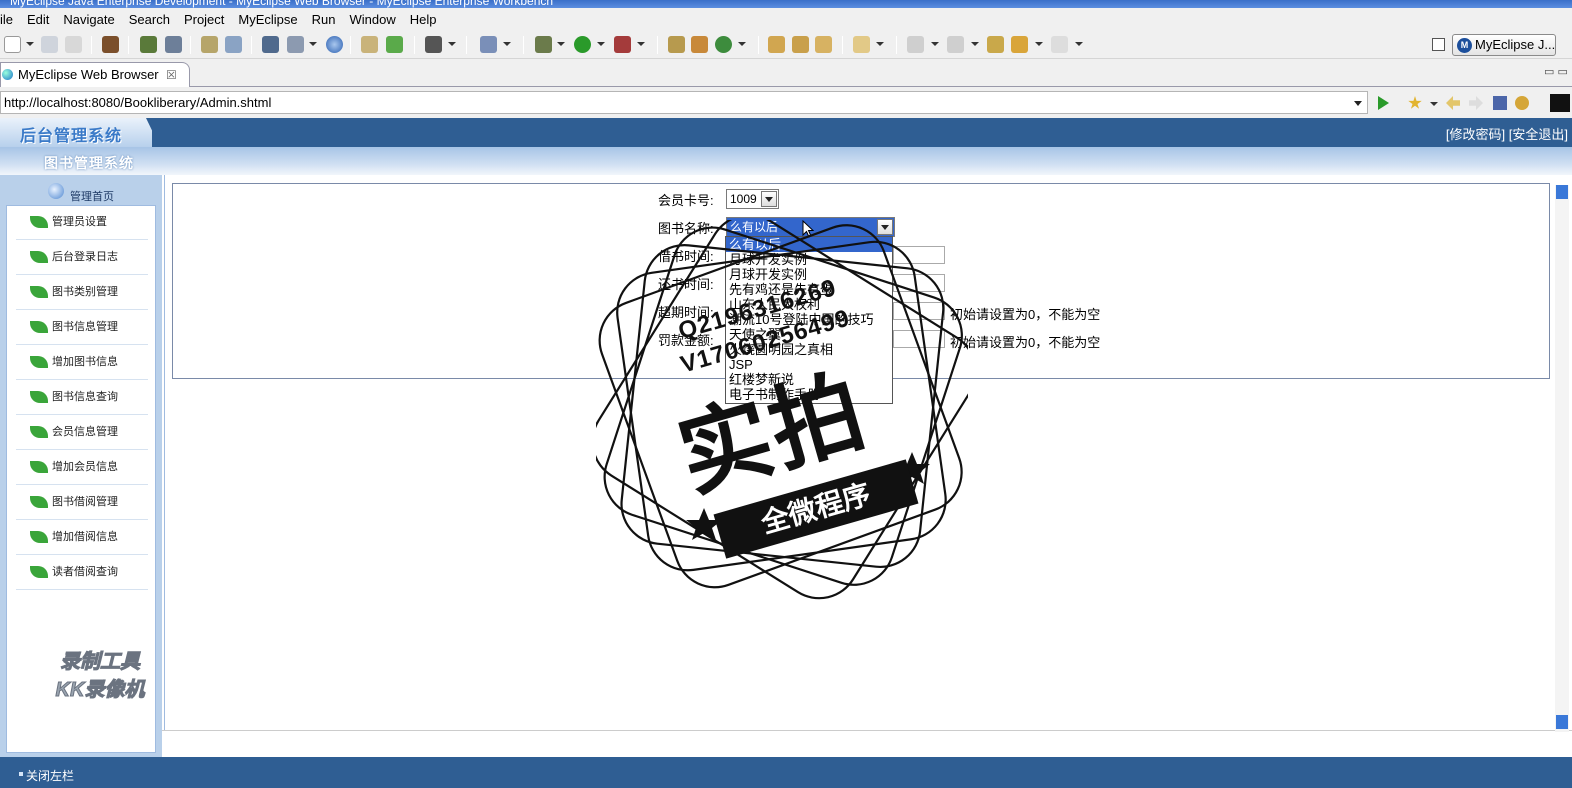 The height and width of the screenshot is (788, 1572). I want to click on view-menu-icon, so click(1560, 103).